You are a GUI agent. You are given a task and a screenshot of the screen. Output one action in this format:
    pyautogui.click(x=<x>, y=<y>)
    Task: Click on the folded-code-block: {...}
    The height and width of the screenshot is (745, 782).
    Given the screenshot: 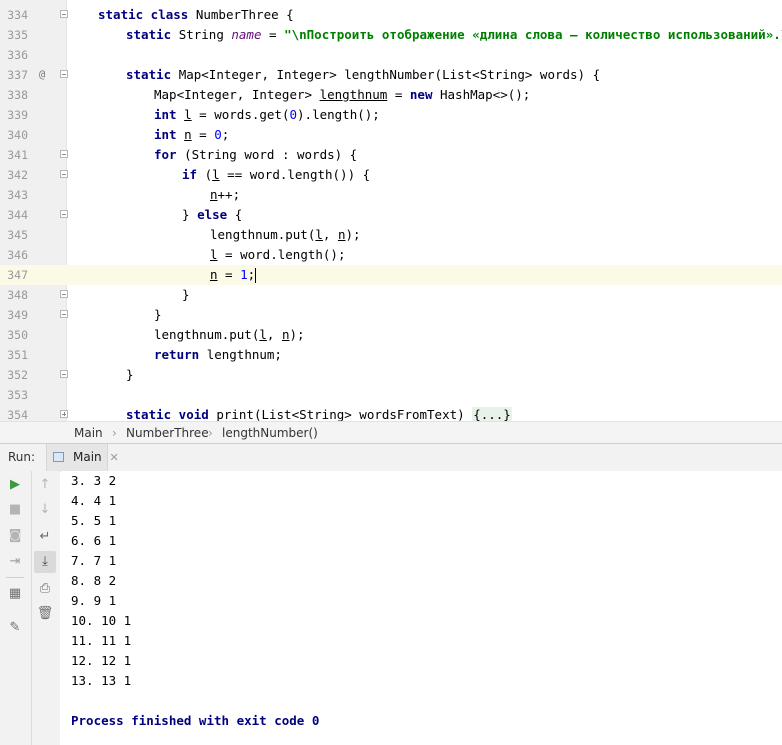 What is the action you would take?
    pyautogui.click(x=492, y=414)
    